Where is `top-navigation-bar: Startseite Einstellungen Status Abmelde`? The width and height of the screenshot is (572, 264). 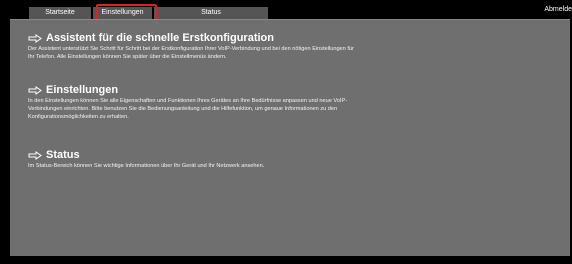
top-navigation-bar: Startseite Einstellungen Status Abmelde is located at coordinates (286, 11).